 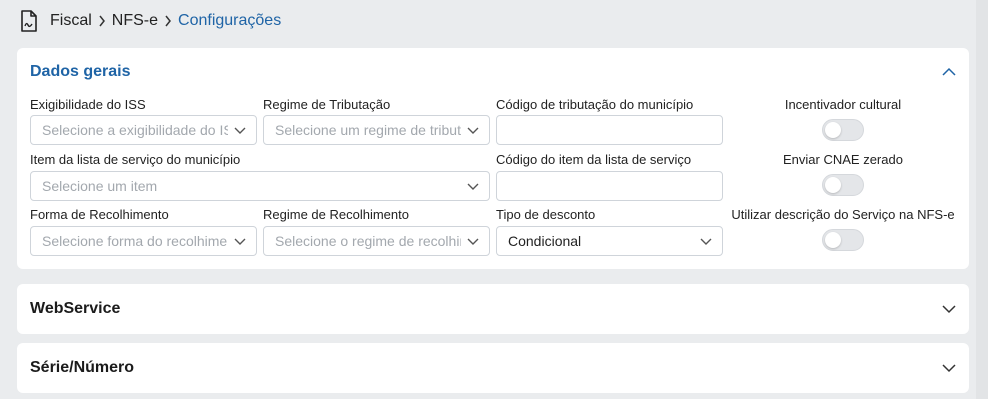 What do you see at coordinates (594, 159) in the screenshot?
I see `codigo-item-label: Código do item da lista de serviço` at bounding box center [594, 159].